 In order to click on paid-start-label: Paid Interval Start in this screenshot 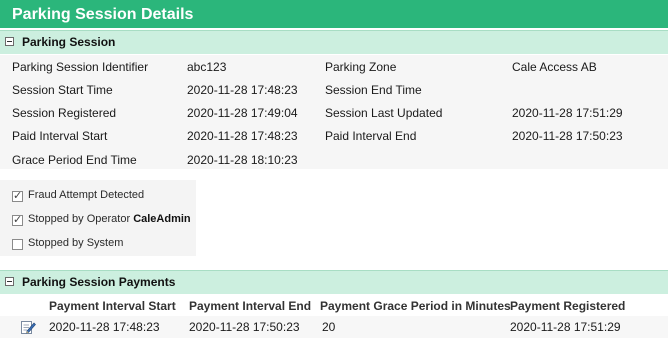, I will do `click(60, 136)`.